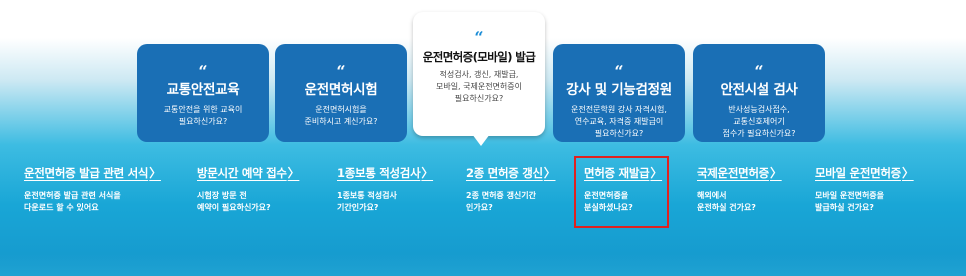 The image size is (966, 276). What do you see at coordinates (511, 190) in the screenshot?
I see `link-class2-renewal: 2종 면허증 갱신〉 2종 면허증 갱신기간 인가요?` at bounding box center [511, 190].